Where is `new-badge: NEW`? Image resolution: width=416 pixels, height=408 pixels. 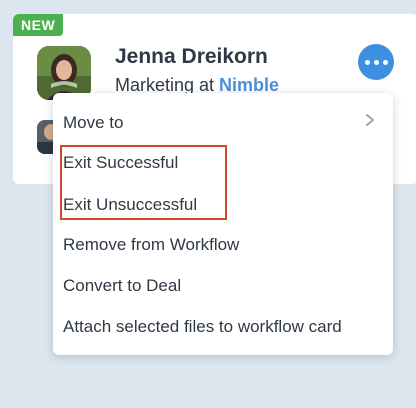 new-badge: NEW is located at coordinates (38, 25).